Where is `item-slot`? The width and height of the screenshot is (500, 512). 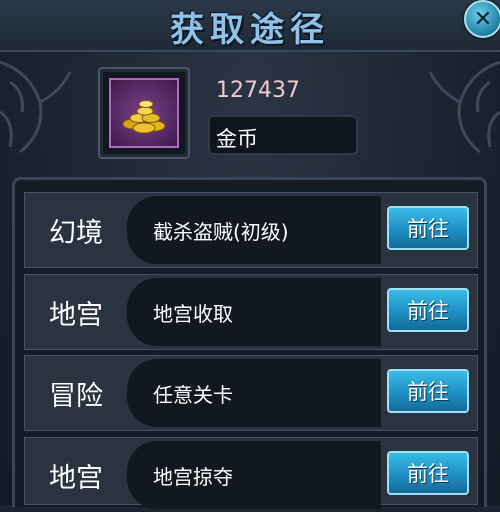
item-slot is located at coordinates (144, 113).